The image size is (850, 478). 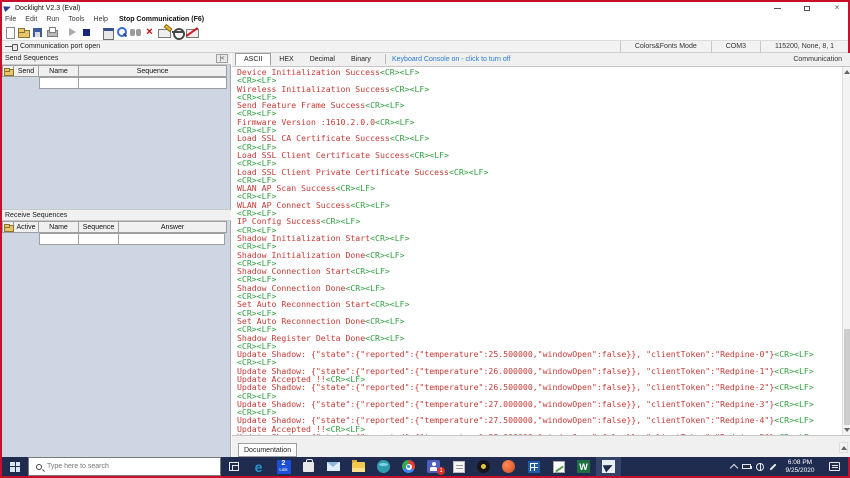 I want to click on taskbar-item-browser, so click(x=383, y=466).